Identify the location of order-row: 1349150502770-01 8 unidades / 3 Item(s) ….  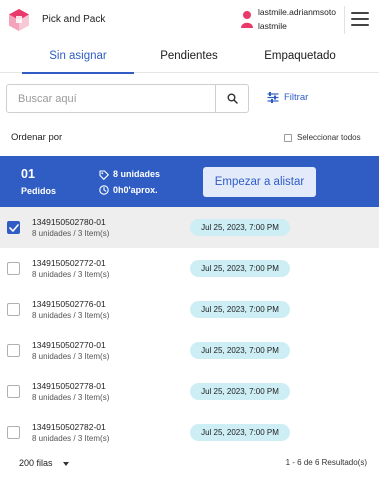
(189, 350).